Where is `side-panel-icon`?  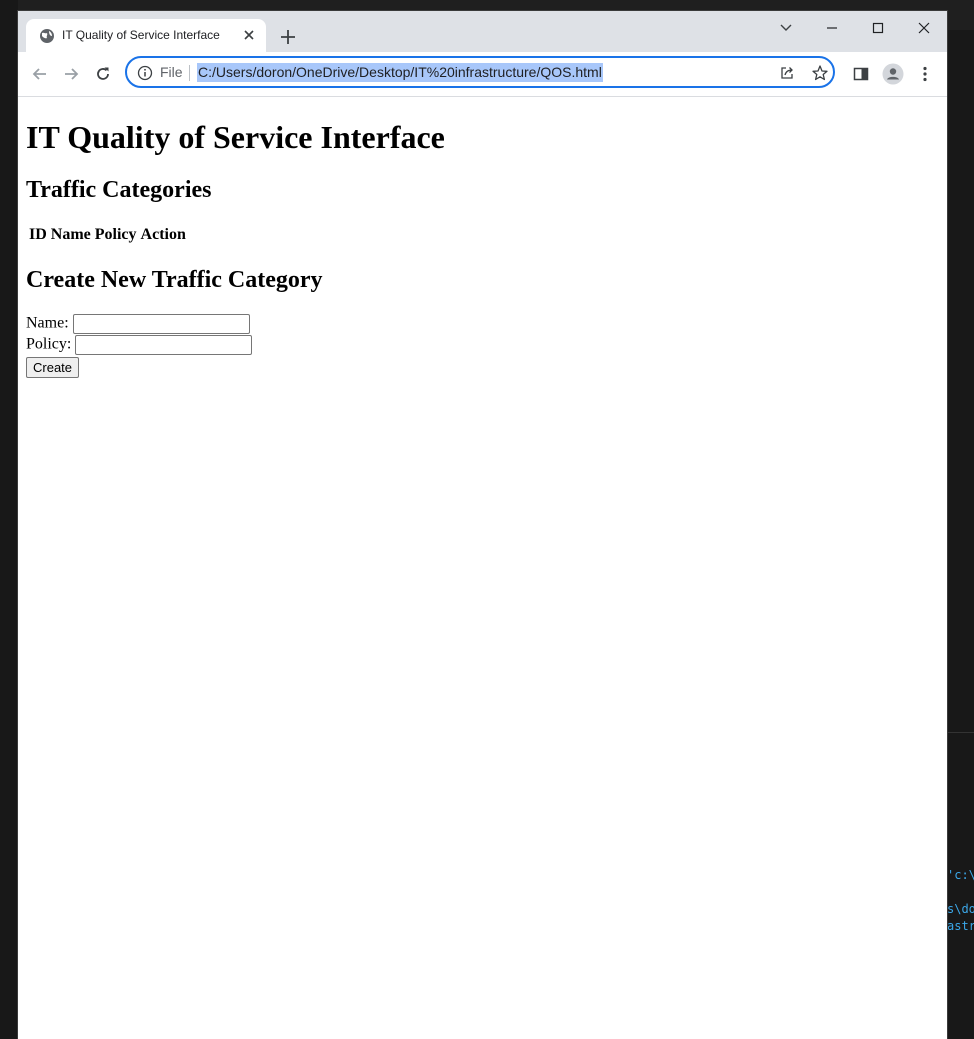
side-panel-icon is located at coordinates (861, 74).